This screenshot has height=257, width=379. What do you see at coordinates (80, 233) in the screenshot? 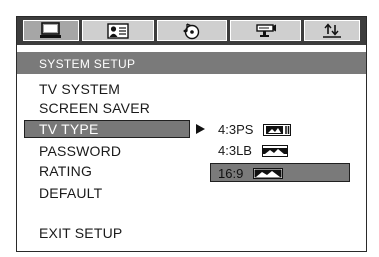
I see `menu-item-exit-setup: EXIT SETUP` at bounding box center [80, 233].